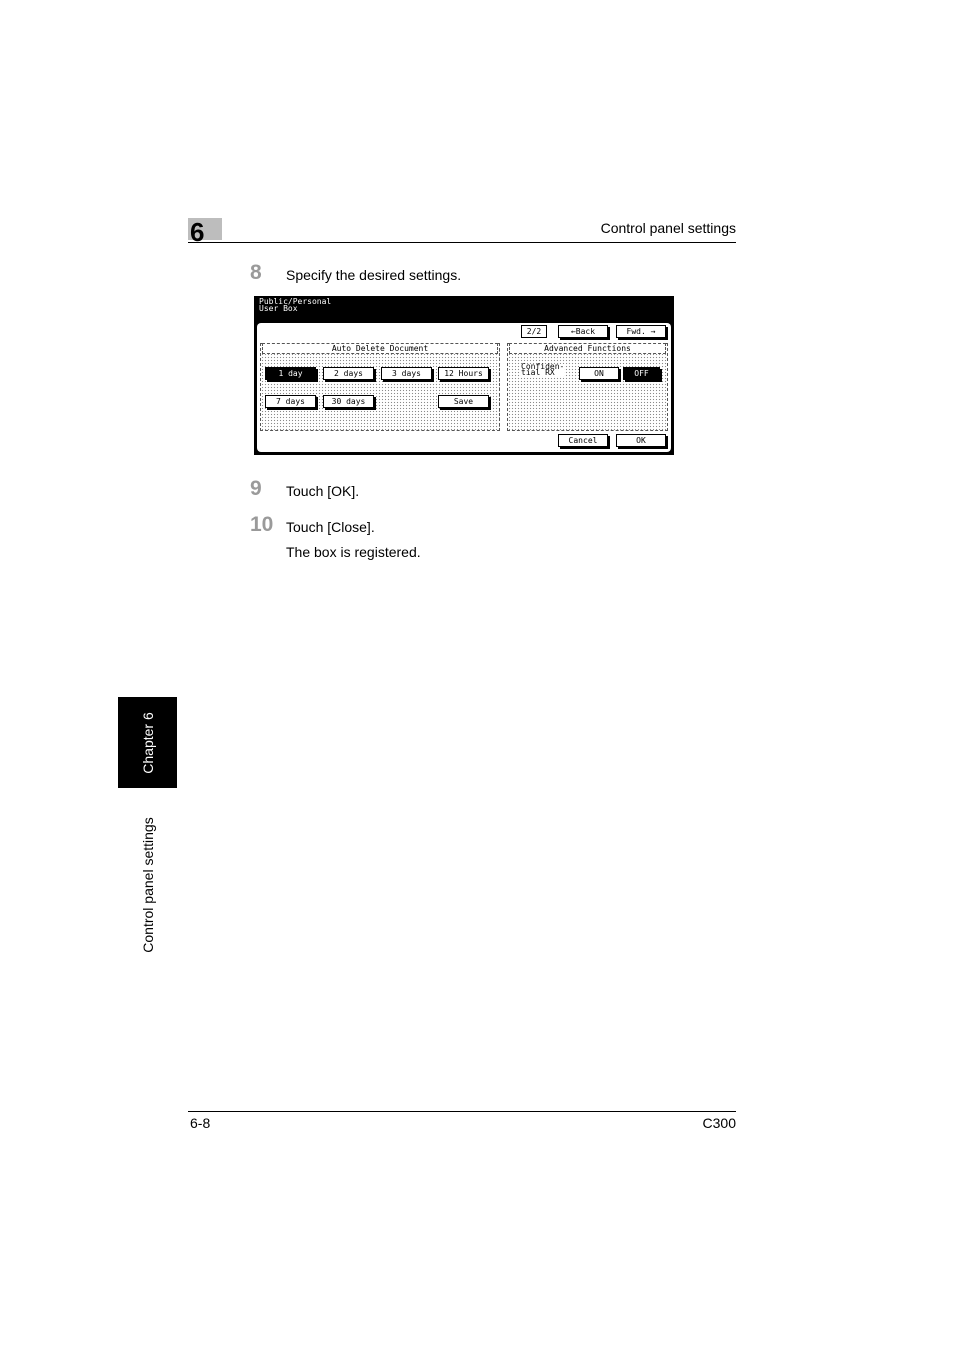  Describe the element at coordinates (348, 373) in the screenshot. I see `option-2-days: 2 days` at that location.